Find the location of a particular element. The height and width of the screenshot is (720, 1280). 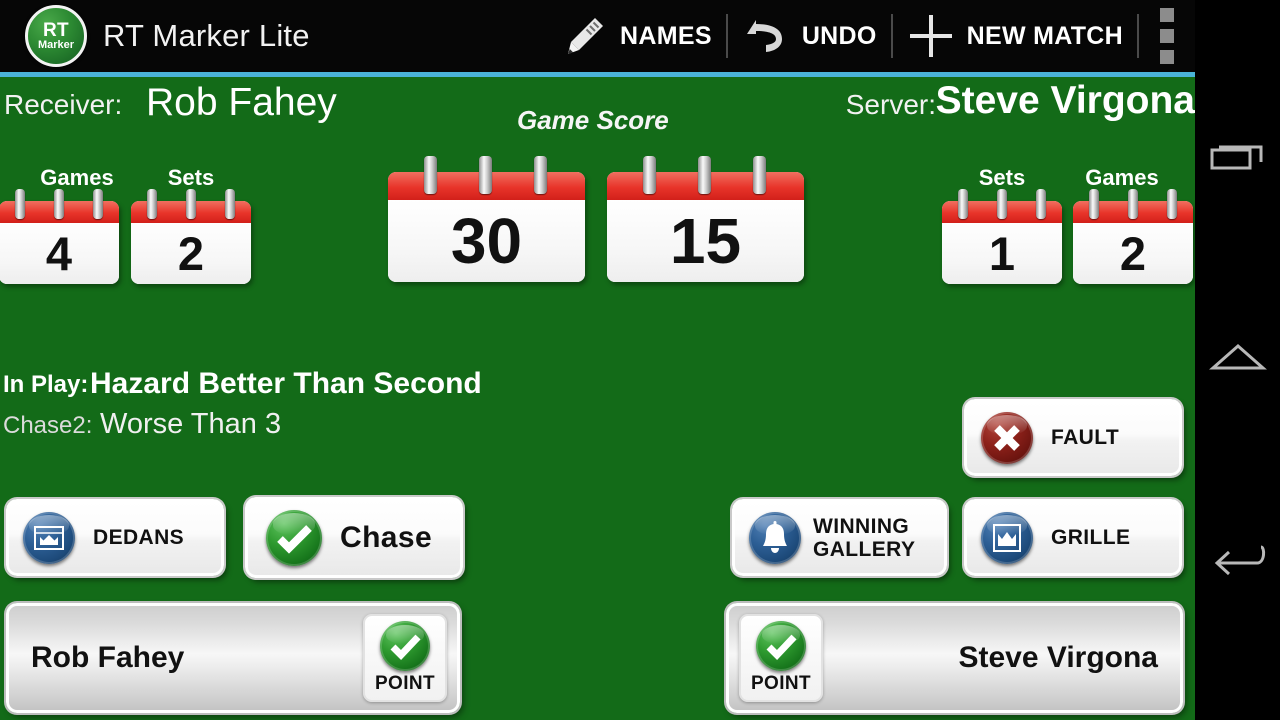

chase-button: Chase is located at coordinates (354, 537).